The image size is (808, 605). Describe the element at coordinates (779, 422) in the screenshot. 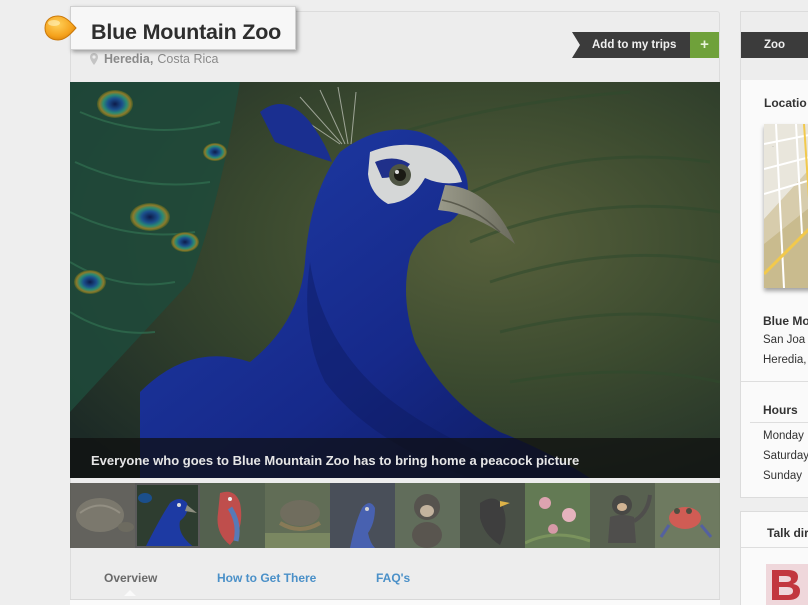

I see `hours-divider` at that location.